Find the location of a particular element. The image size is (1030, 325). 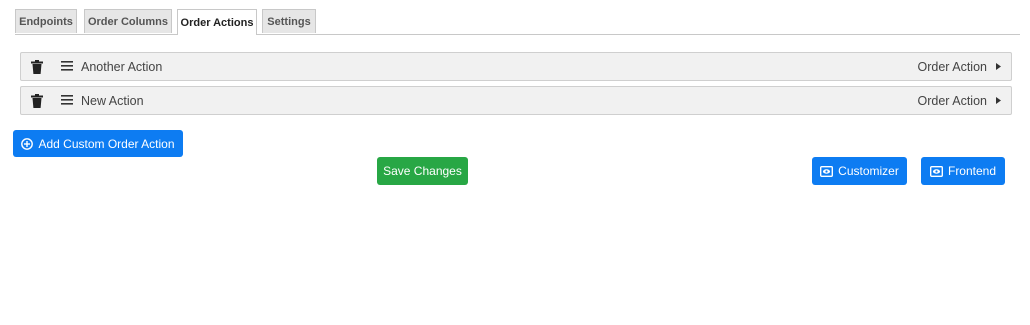

frontend-button: Frontend is located at coordinates (963, 171).